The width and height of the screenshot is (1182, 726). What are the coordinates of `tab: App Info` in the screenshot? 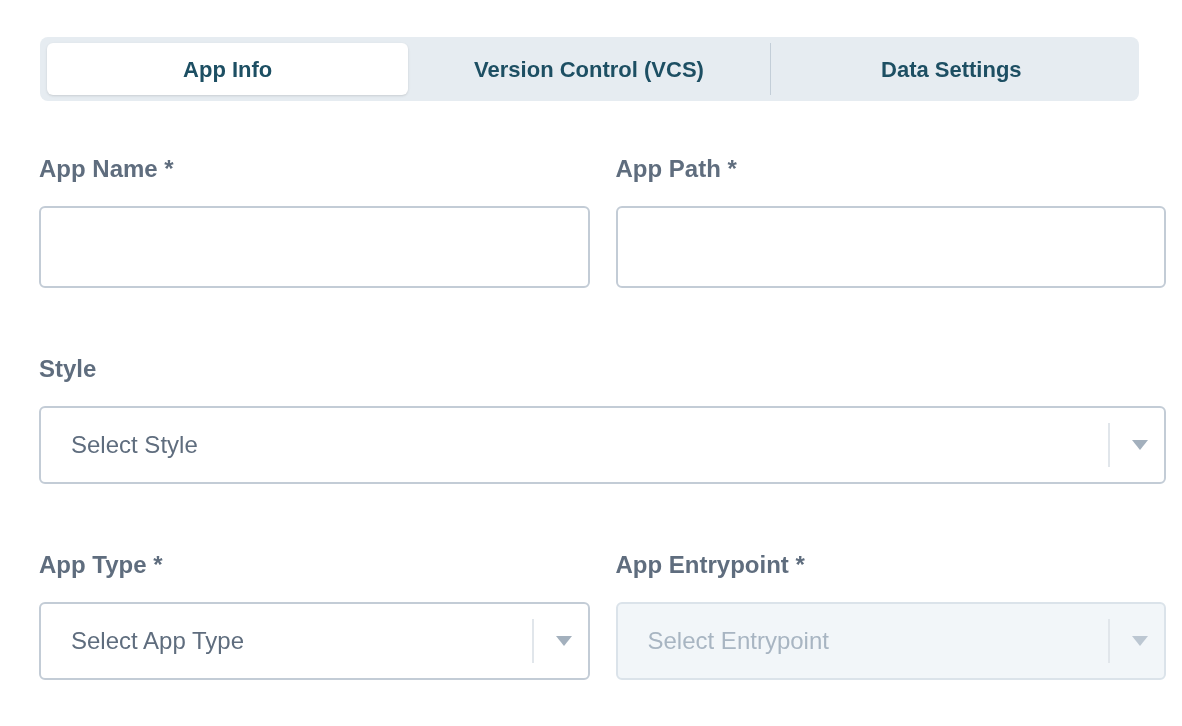 It's located at (228, 69).